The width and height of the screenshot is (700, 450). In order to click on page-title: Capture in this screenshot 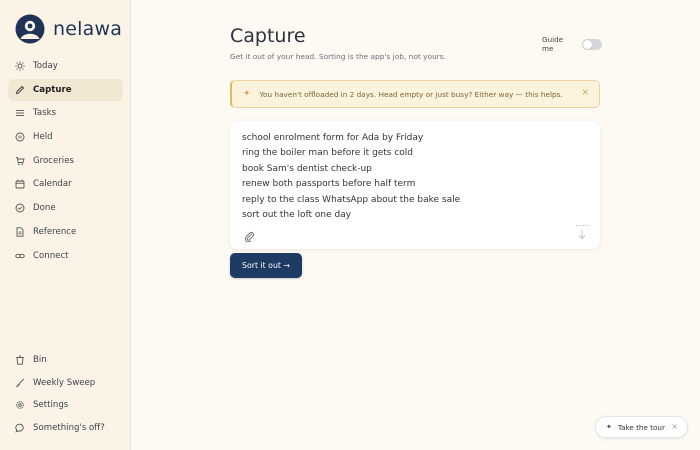, I will do `click(268, 36)`.